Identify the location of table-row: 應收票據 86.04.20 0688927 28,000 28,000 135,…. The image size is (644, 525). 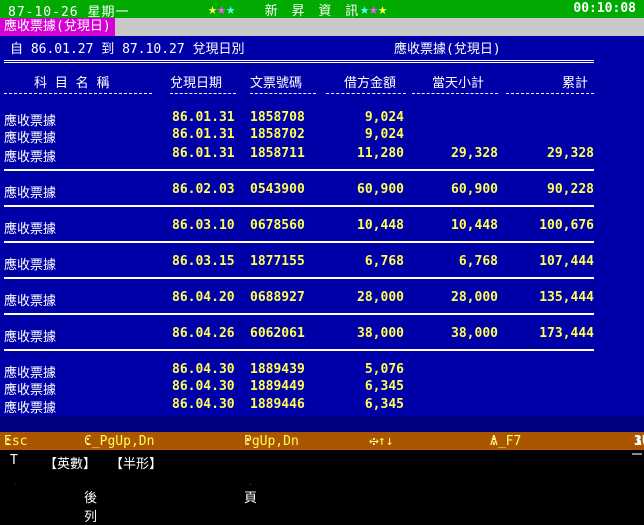
(322, 299).